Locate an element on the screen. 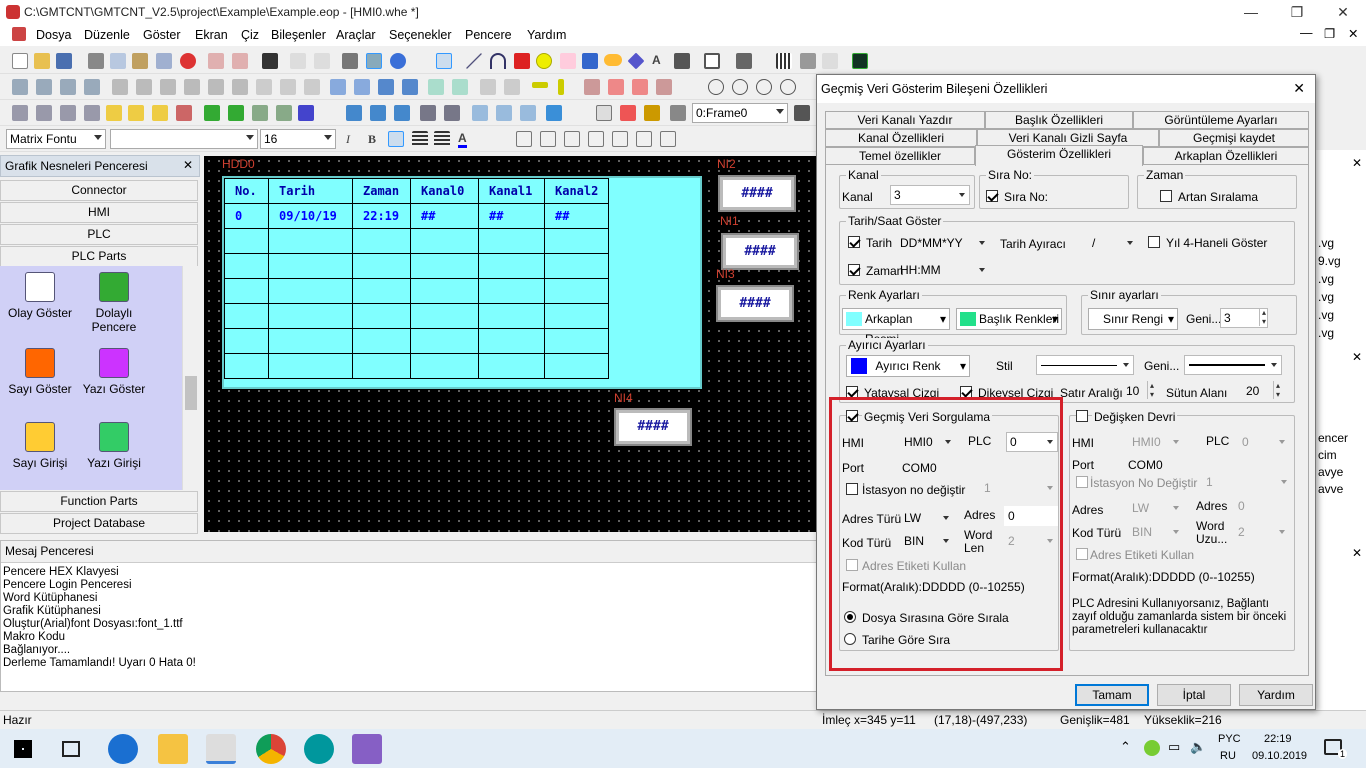 This screenshot has height=768, width=1366. tab-goruntuleme-ayarlari: Görüntüleme Ayarları is located at coordinates (1221, 120).